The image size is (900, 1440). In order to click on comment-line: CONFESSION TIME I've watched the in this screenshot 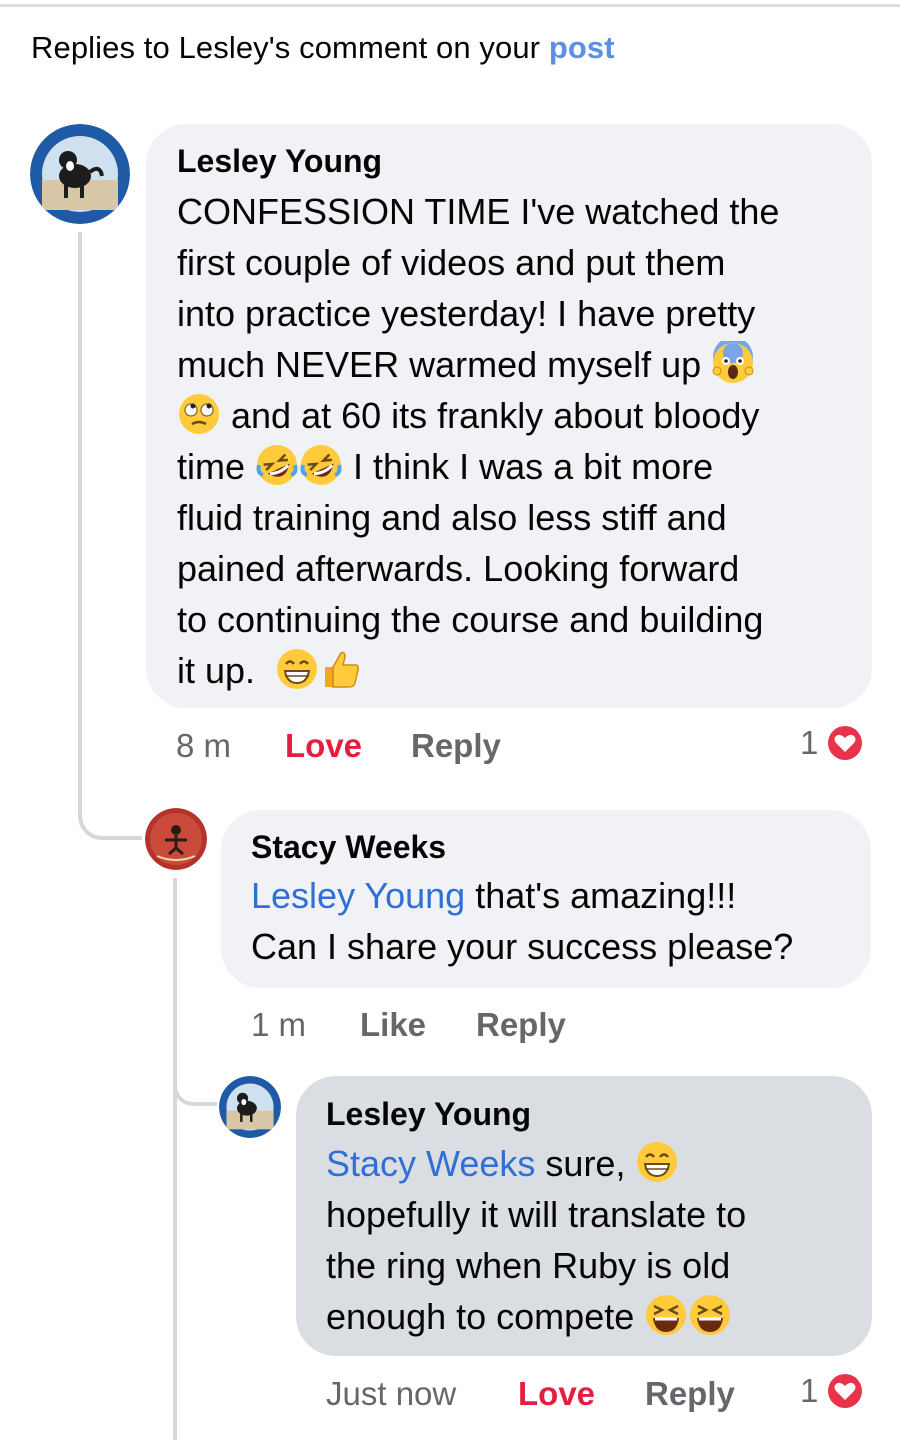, I will do `click(478, 211)`.